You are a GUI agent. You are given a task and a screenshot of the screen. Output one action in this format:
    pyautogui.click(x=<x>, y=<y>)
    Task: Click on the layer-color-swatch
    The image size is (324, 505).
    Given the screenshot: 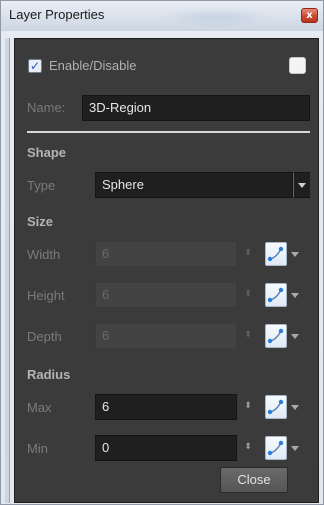 What is the action you would take?
    pyautogui.click(x=297, y=65)
    